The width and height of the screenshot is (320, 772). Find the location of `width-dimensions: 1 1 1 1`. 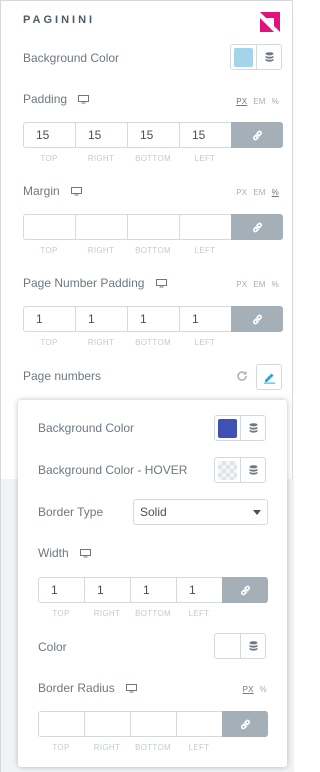

width-dimensions: 1 1 1 1 is located at coordinates (153, 590).